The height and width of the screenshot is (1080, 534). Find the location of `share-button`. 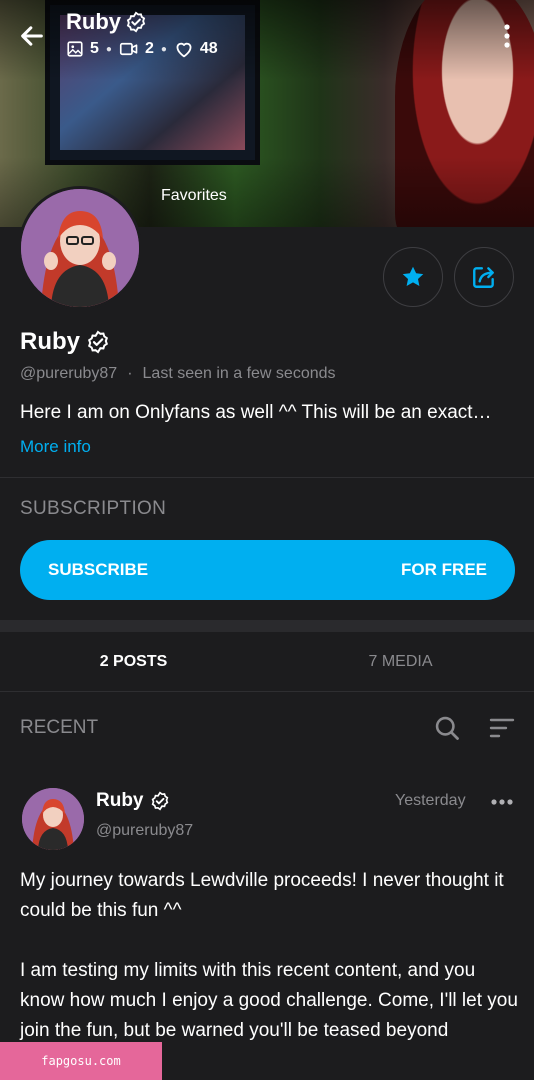

share-button is located at coordinates (484, 277).